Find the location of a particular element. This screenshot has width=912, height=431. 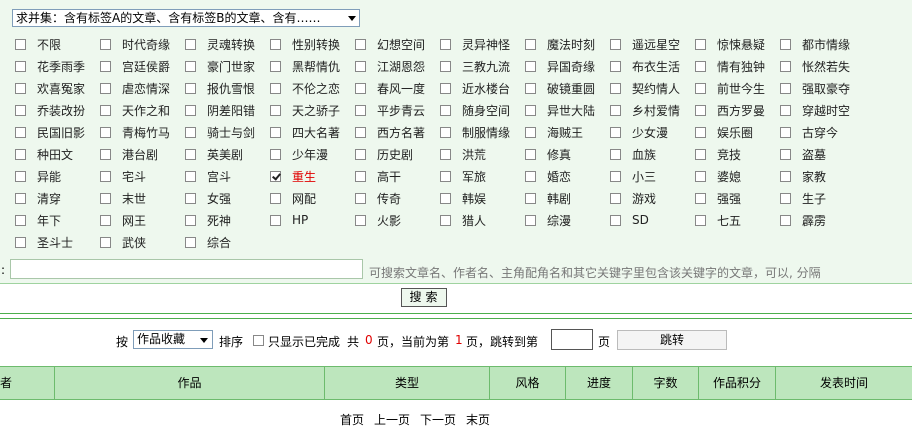

next-page-link: 下一页 is located at coordinates (438, 419).